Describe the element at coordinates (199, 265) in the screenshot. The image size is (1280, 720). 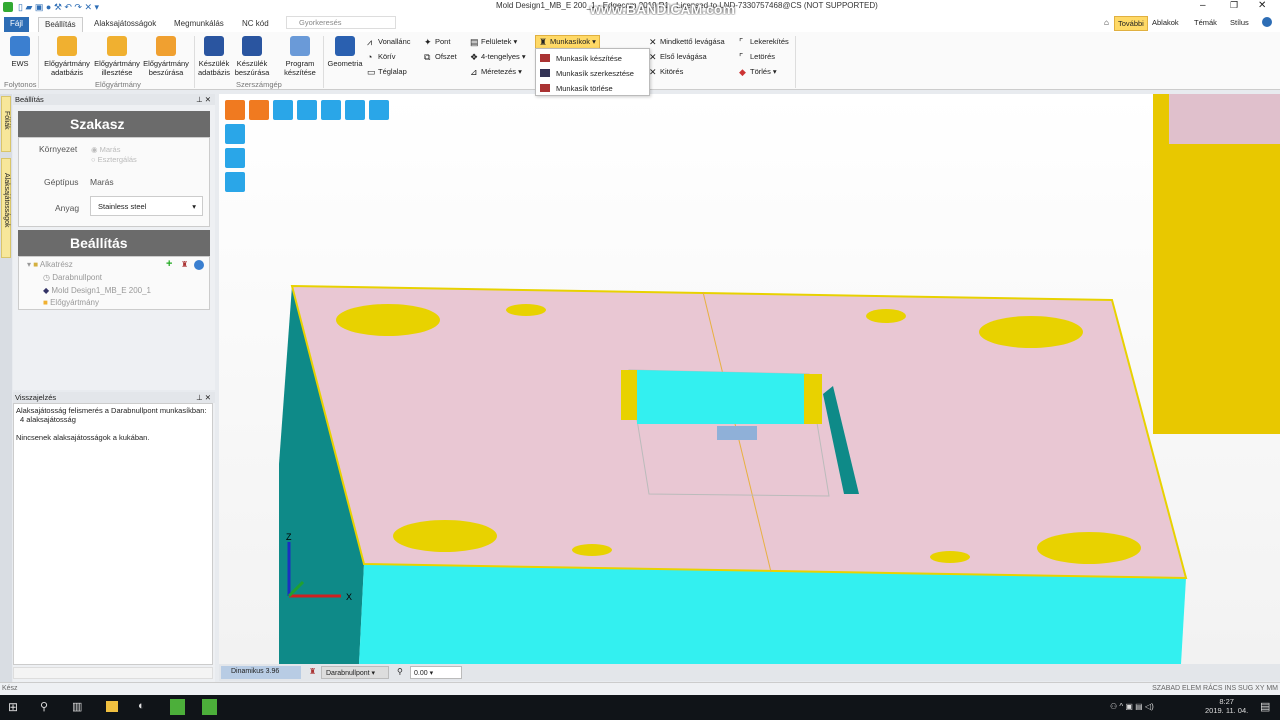
I see `info-icon` at that location.